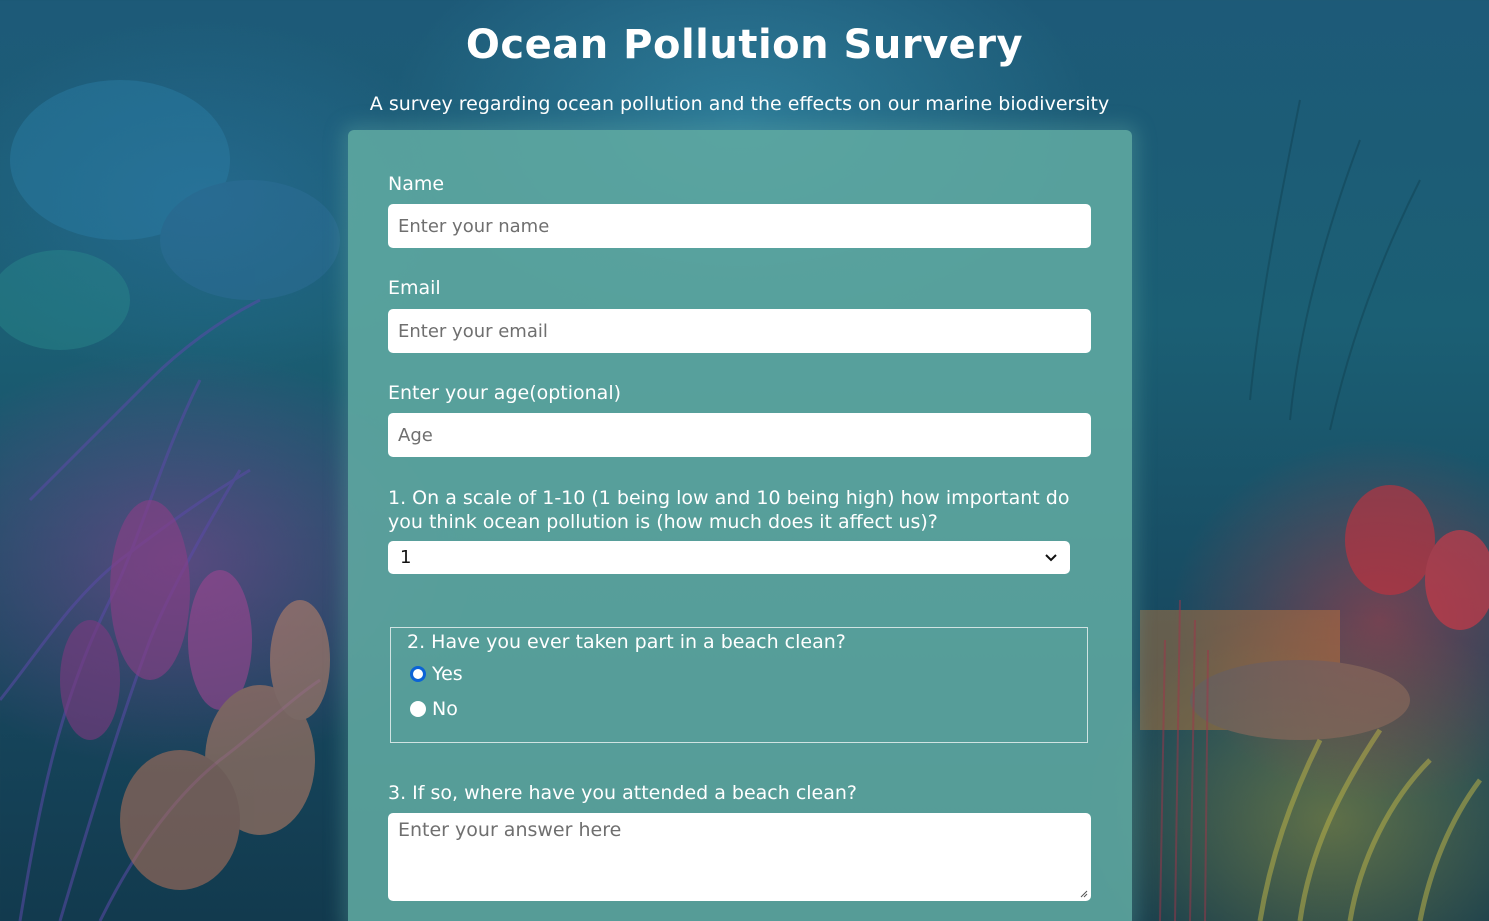  Describe the element at coordinates (418, 674) in the screenshot. I see `radio-yes` at that location.